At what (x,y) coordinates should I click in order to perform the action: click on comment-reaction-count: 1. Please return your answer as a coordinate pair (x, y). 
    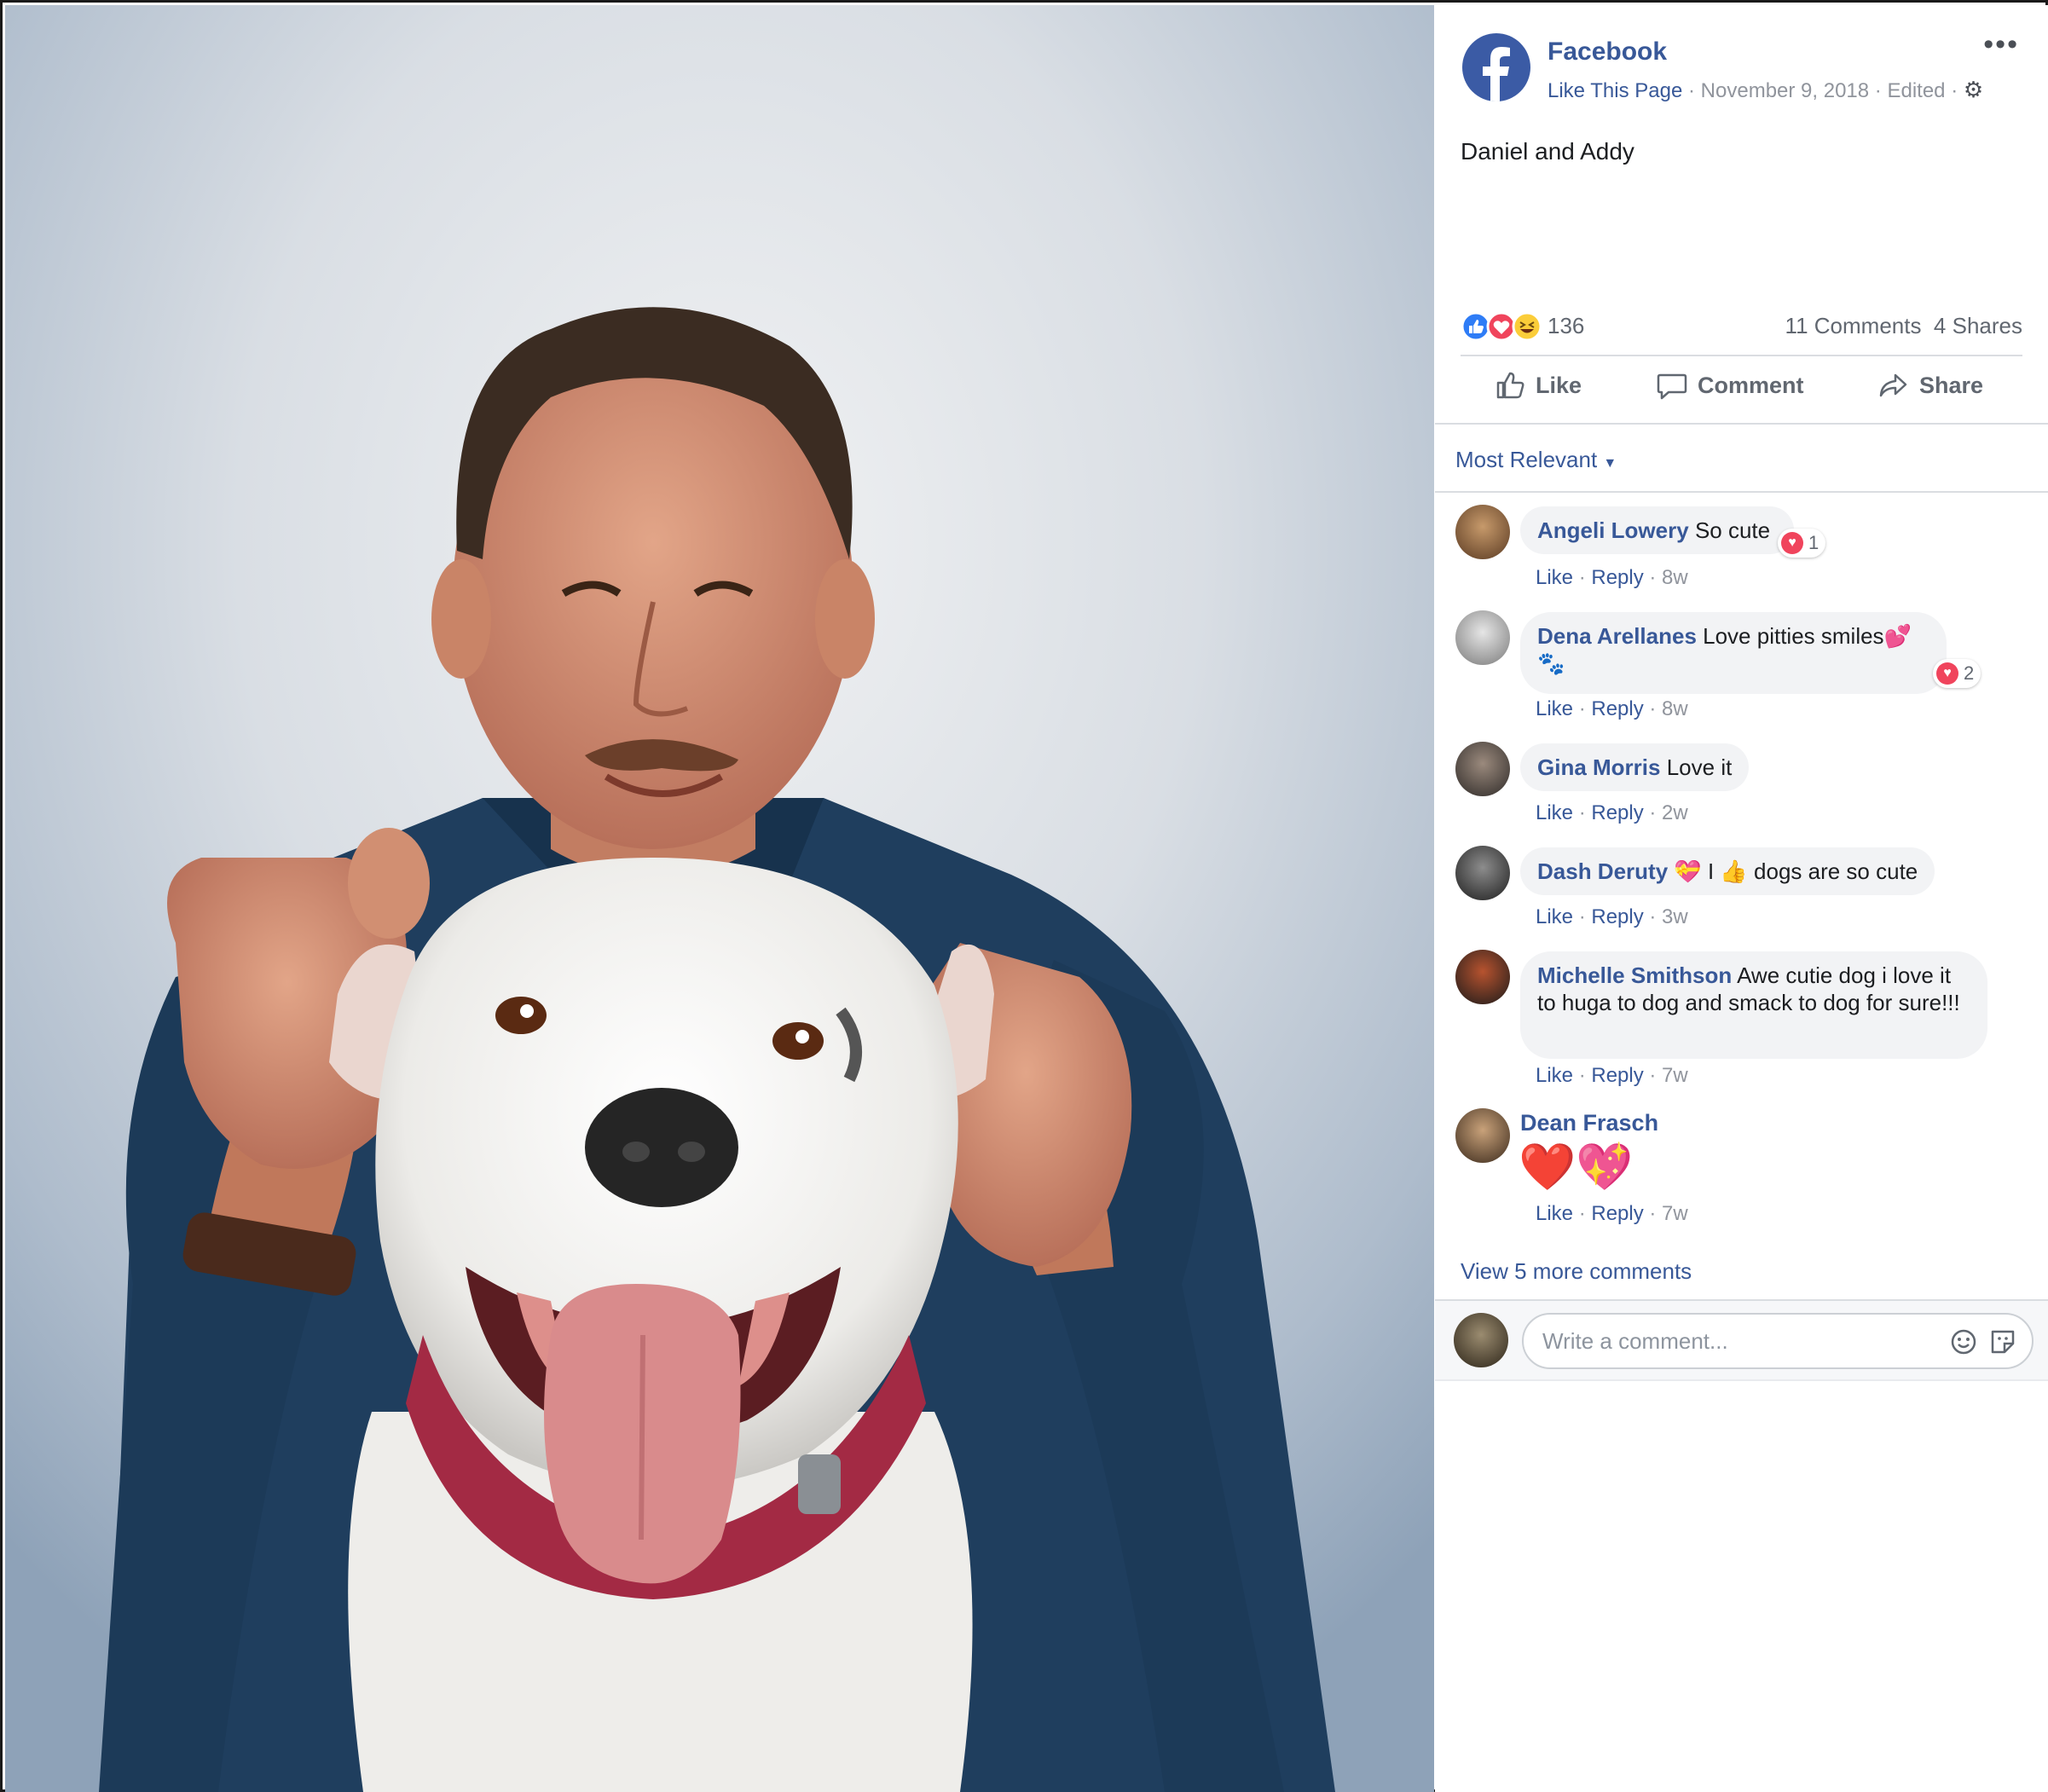
    Looking at the image, I should click on (1813, 542).